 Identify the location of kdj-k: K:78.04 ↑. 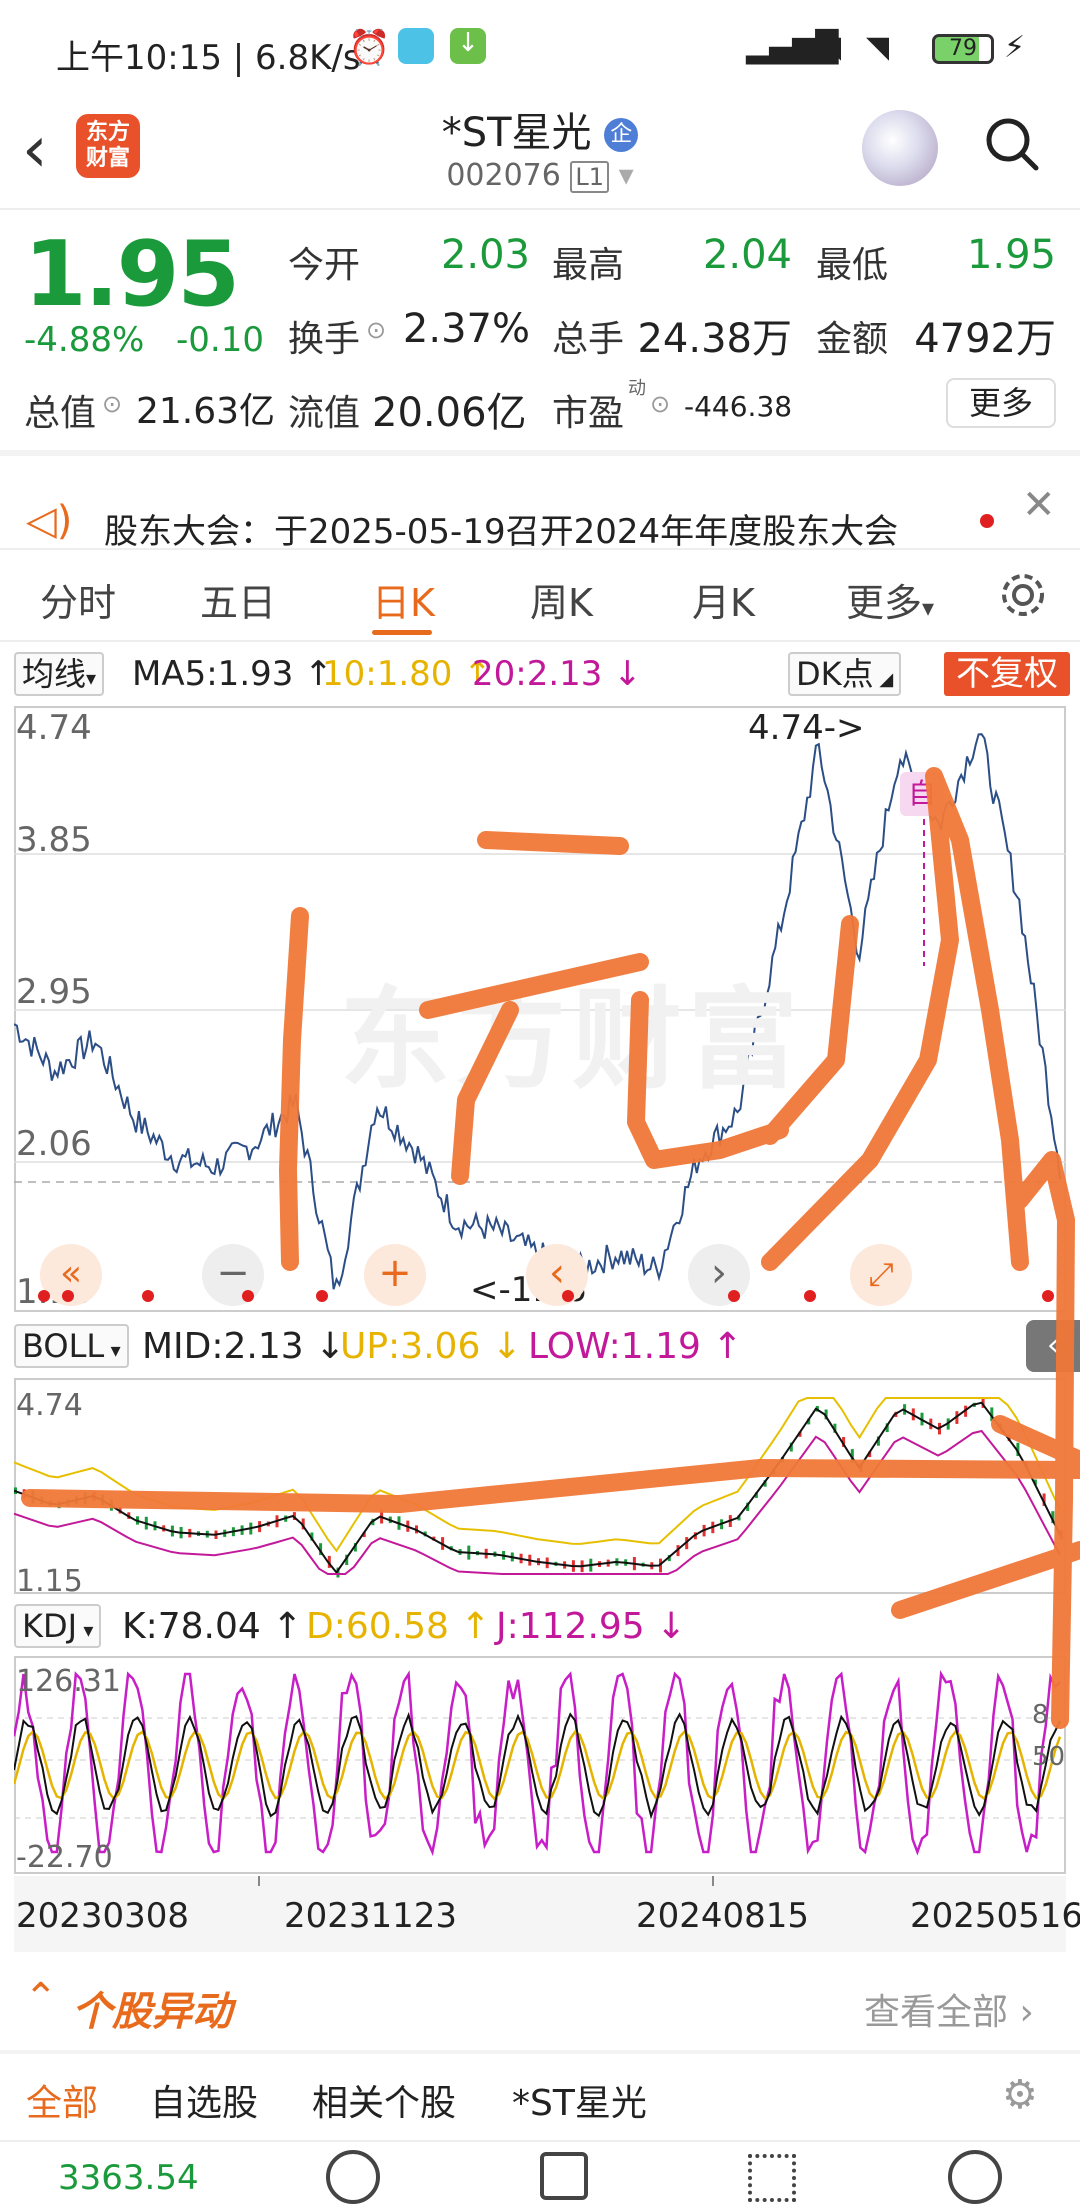
(212, 1626).